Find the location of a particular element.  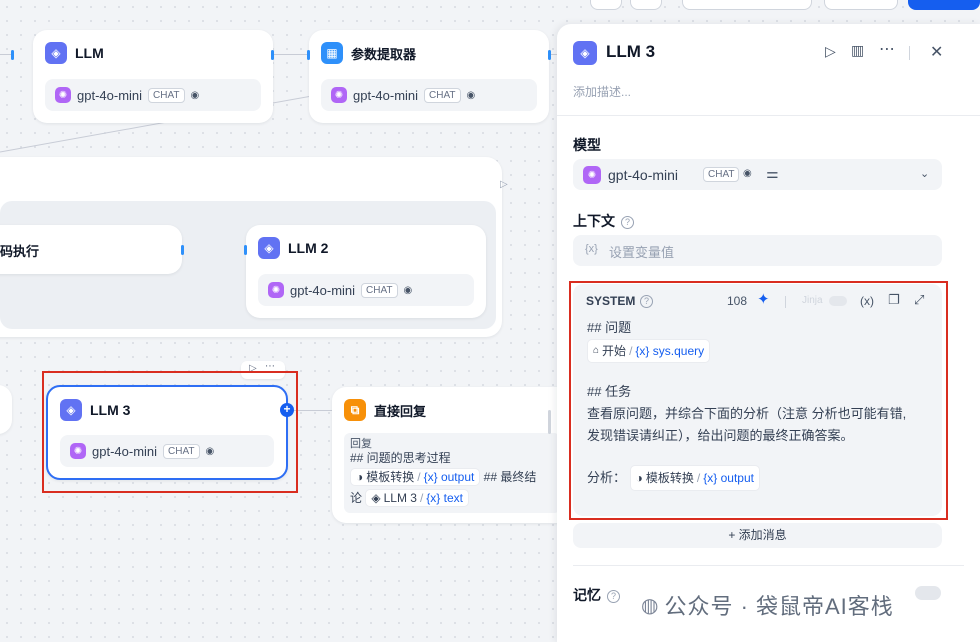

more-icon: ⋯ is located at coordinates (887, 49).